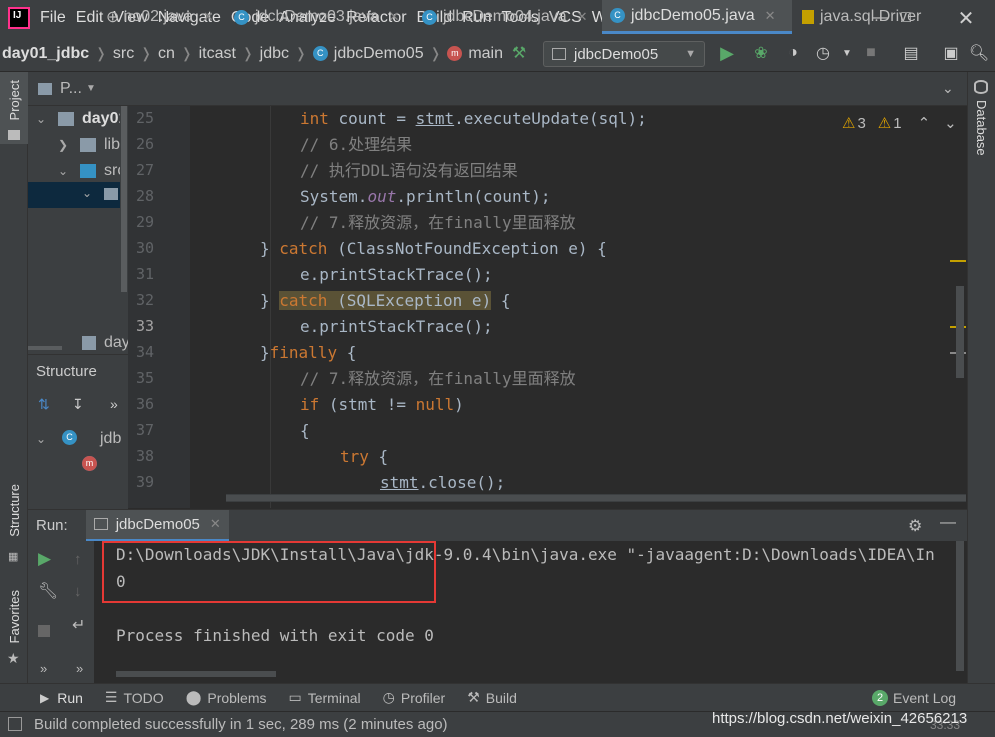  What do you see at coordinates (63, 145) in the screenshot?
I see `collapse-arrow-icon: ❯` at bounding box center [63, 145].